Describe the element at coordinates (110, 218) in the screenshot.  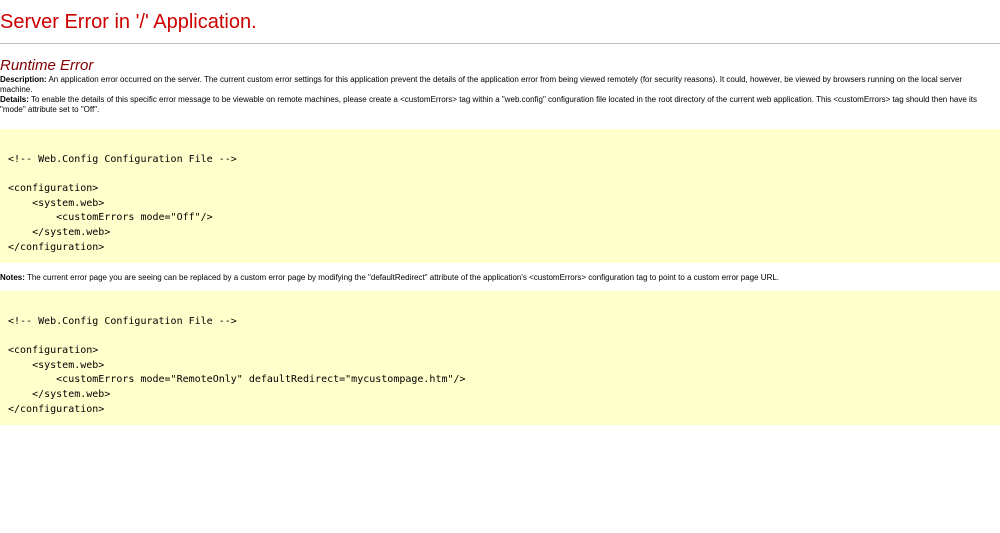
I see `code-custom-errors: <customErrors mode="Off"/>` at that location.